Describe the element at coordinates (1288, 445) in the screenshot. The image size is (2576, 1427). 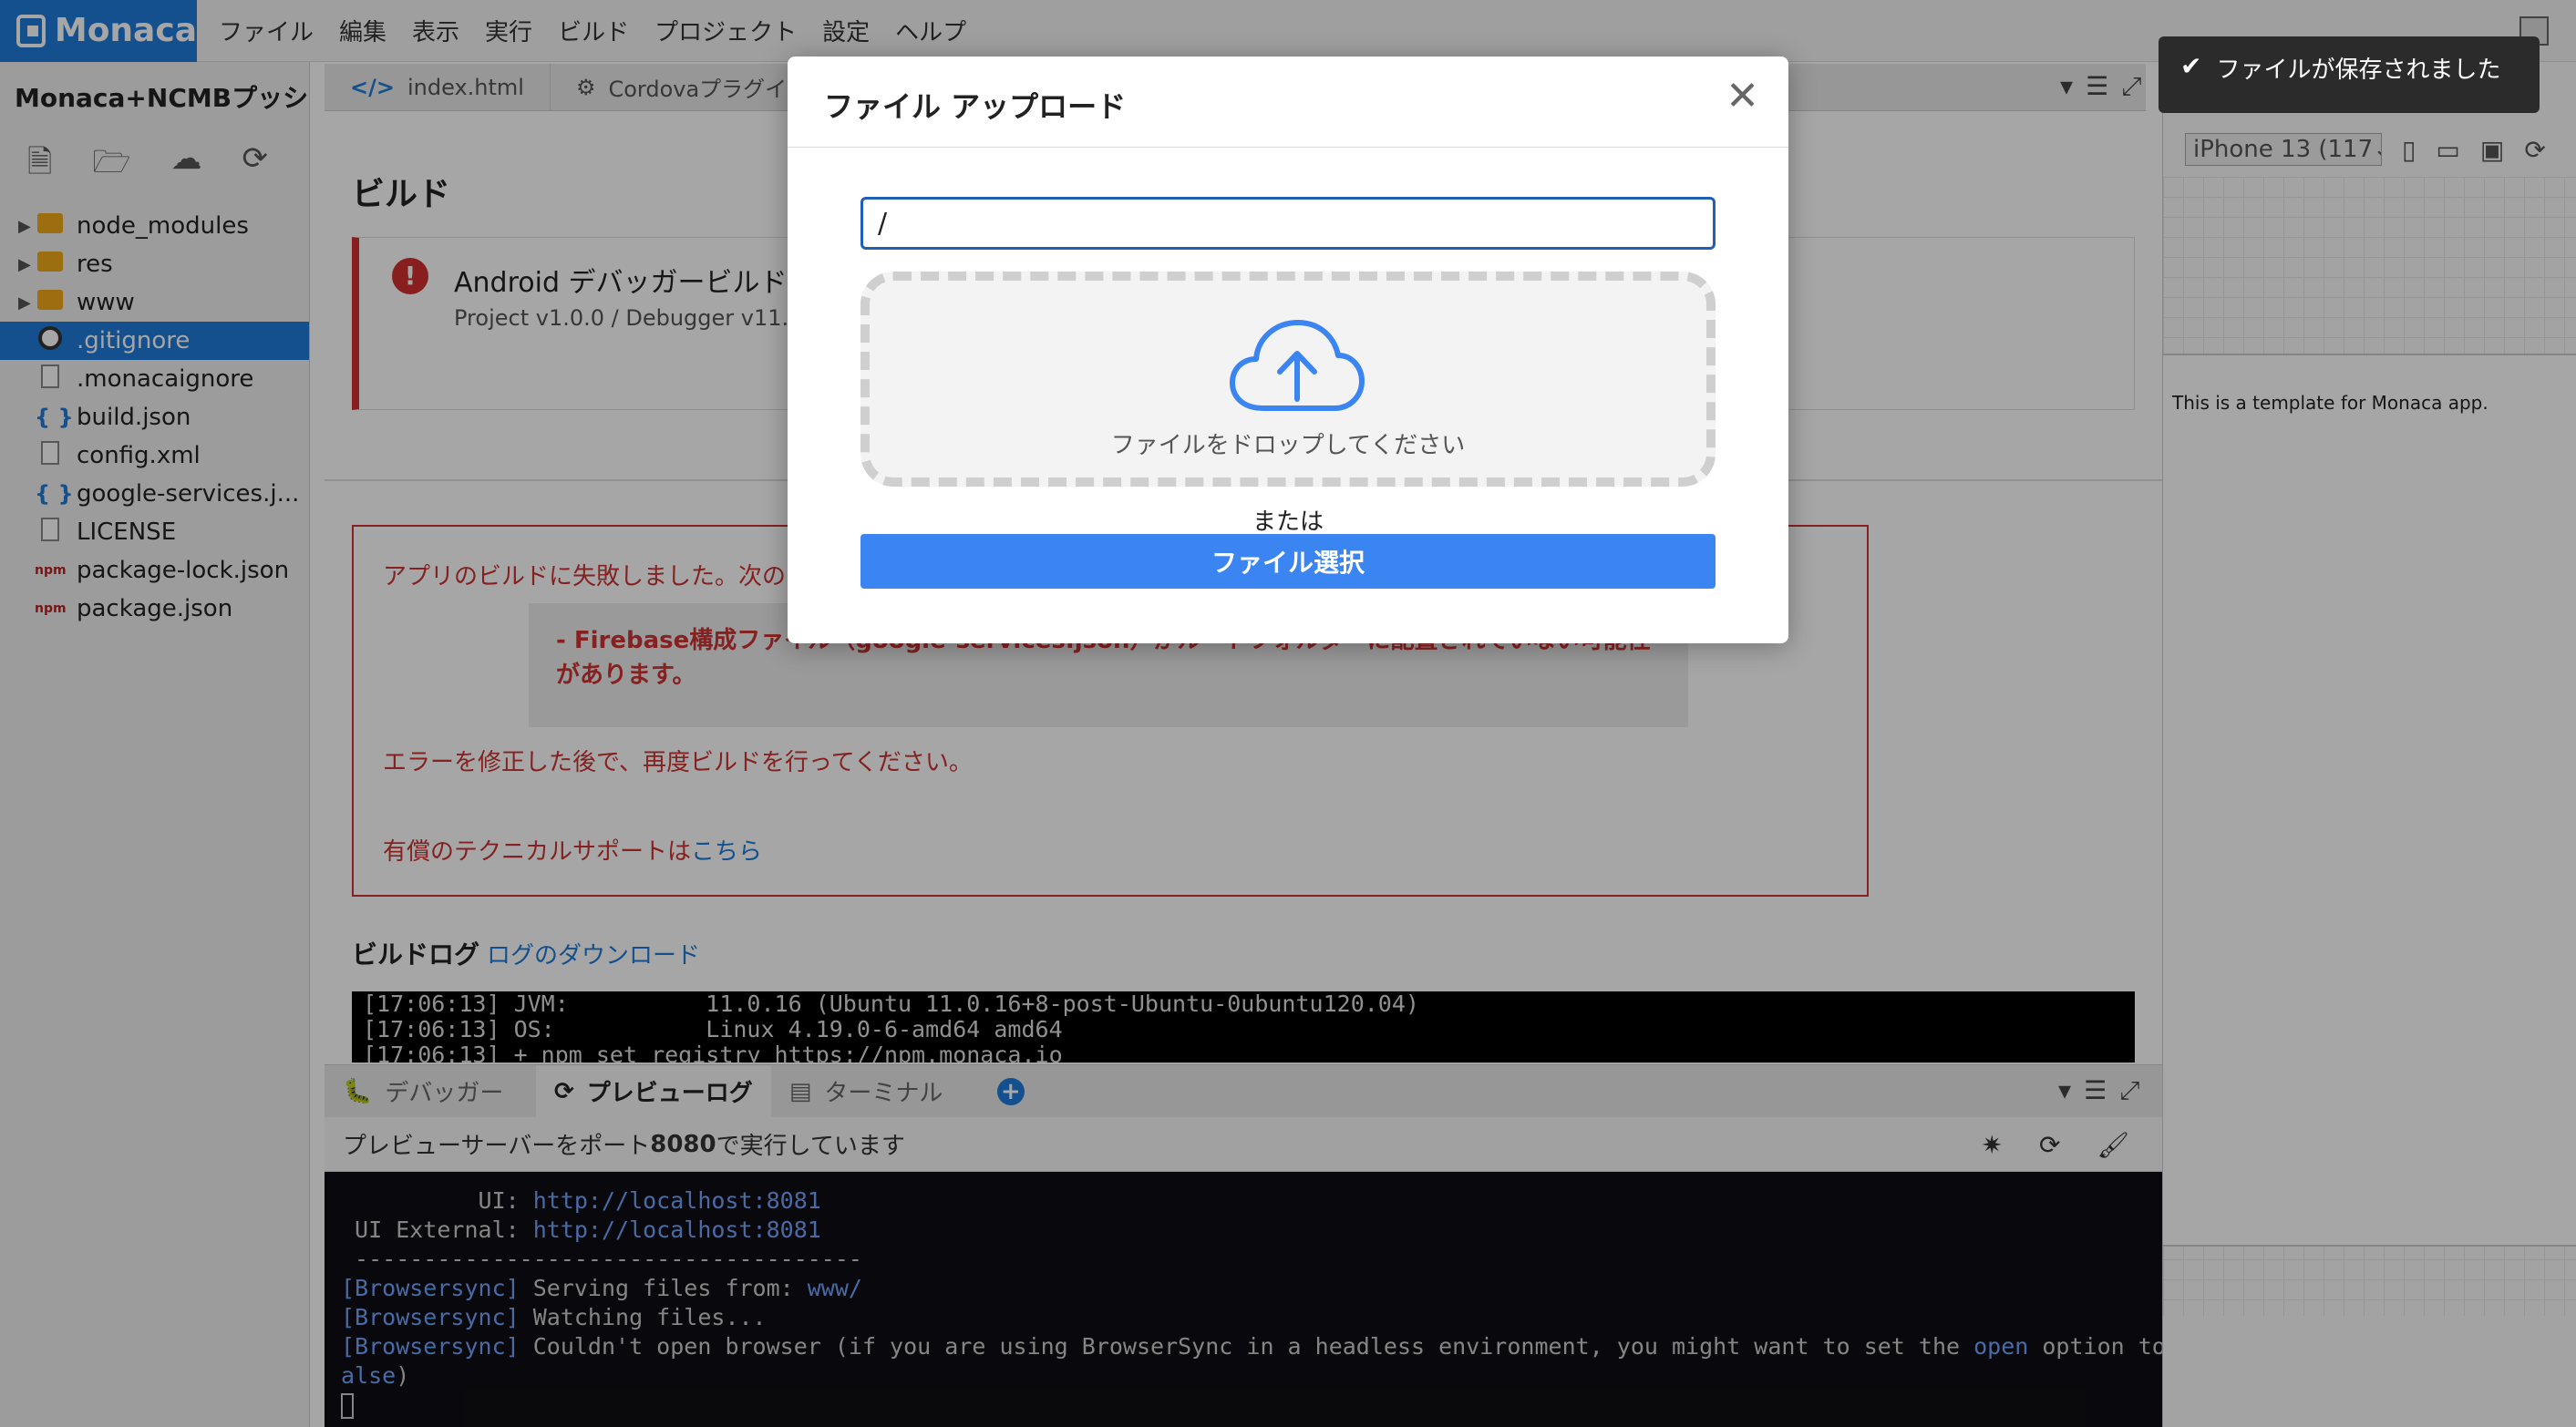
I see `drop-text: ファイルをドロップしてください` at that location.